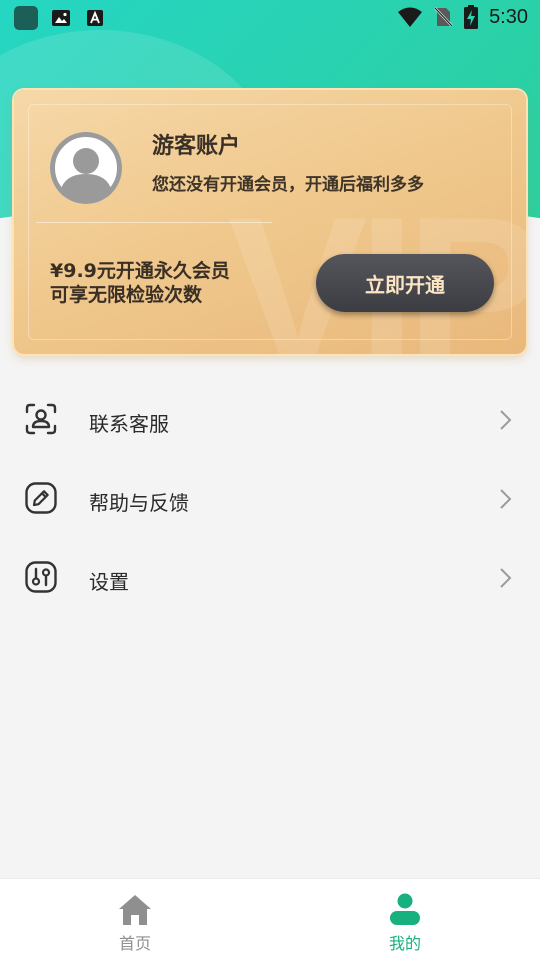  I want to click on card-divider, so click(154, 222).